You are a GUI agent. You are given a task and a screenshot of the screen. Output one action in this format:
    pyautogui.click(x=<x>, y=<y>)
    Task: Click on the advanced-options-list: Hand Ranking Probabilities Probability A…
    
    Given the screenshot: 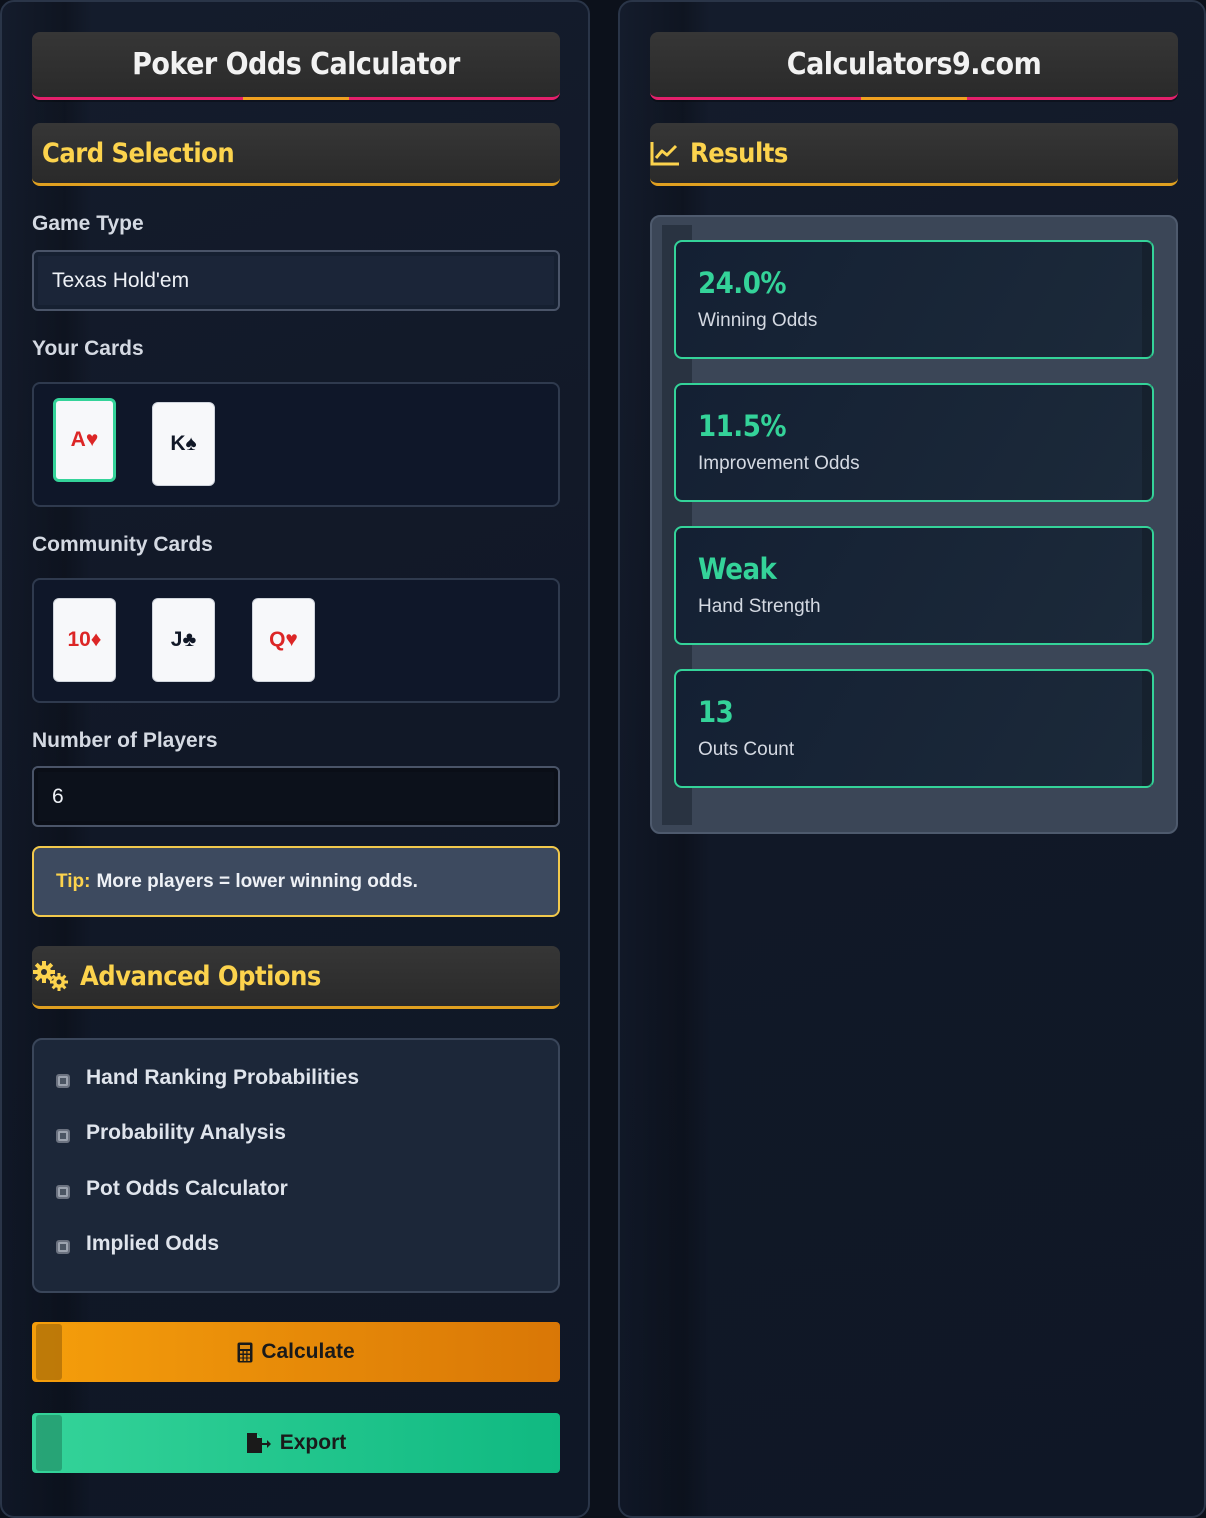 What is the action you would take?
    pyautogui.click(x=296, y=1165)
    